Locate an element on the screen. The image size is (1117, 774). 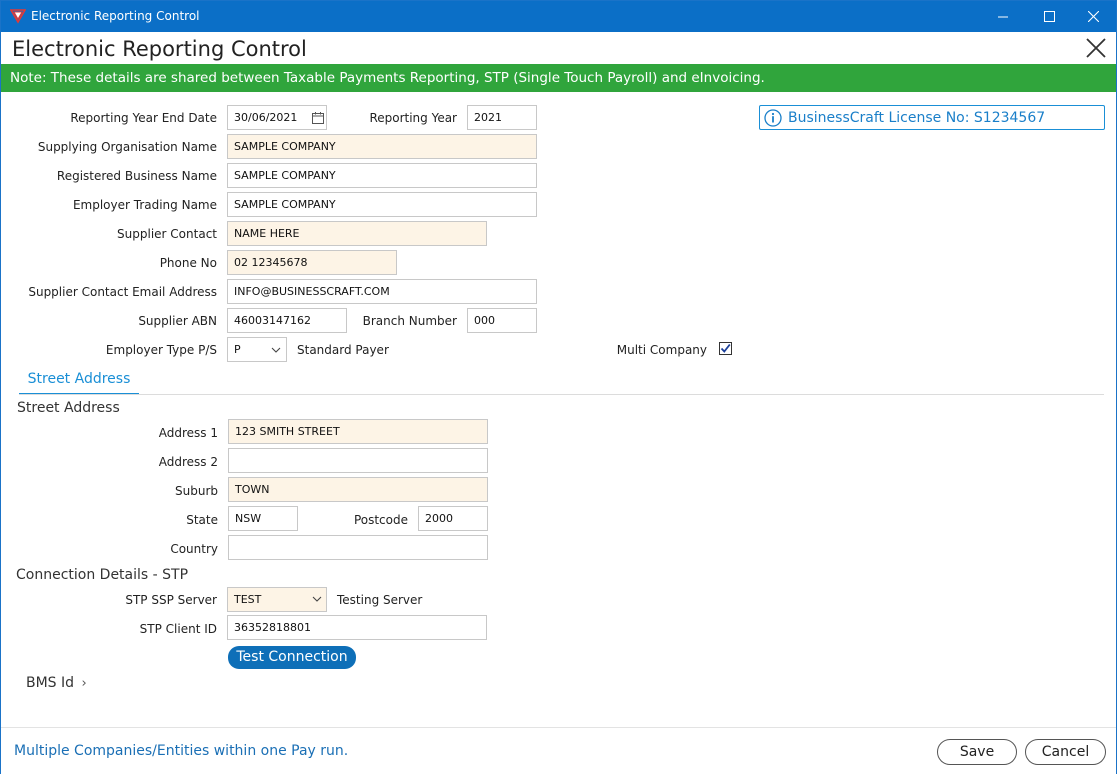
stp-ssp-server-description: Testing Server is located at coordinates (380, 600).